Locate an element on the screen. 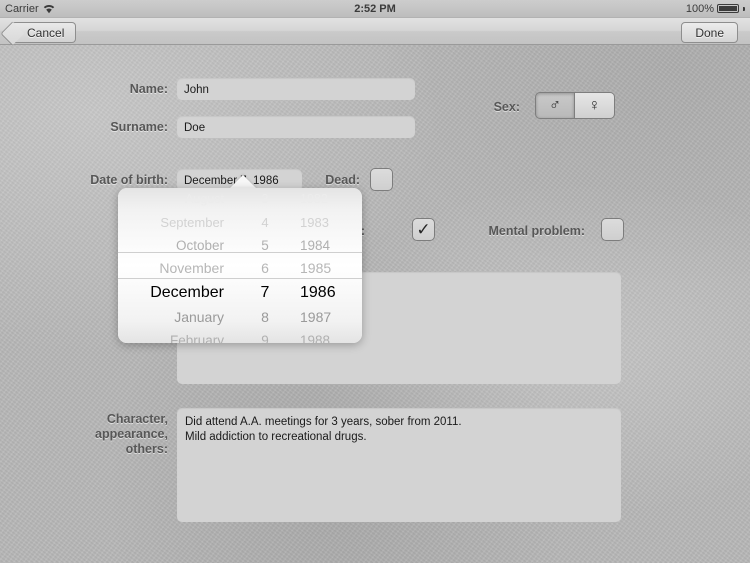 The width and height of the screenshot is (750, 563). status-bar-clock: 2:52 PM is located at coordinates (375, 8).